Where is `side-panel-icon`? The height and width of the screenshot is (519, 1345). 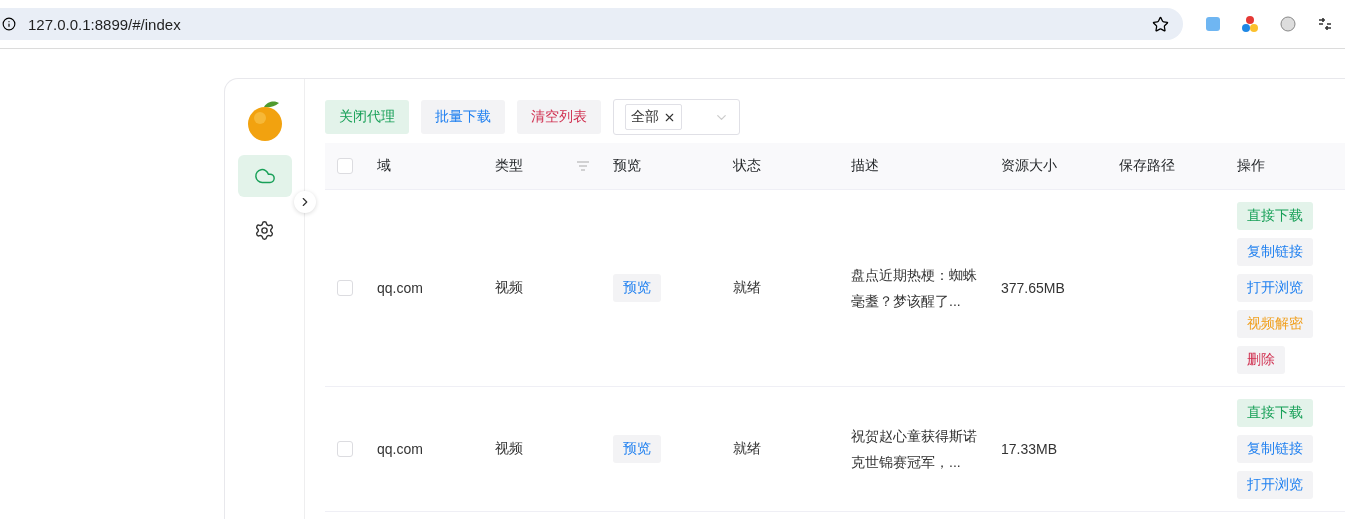
side-panel-icon is located at coordinates (1325, 24).